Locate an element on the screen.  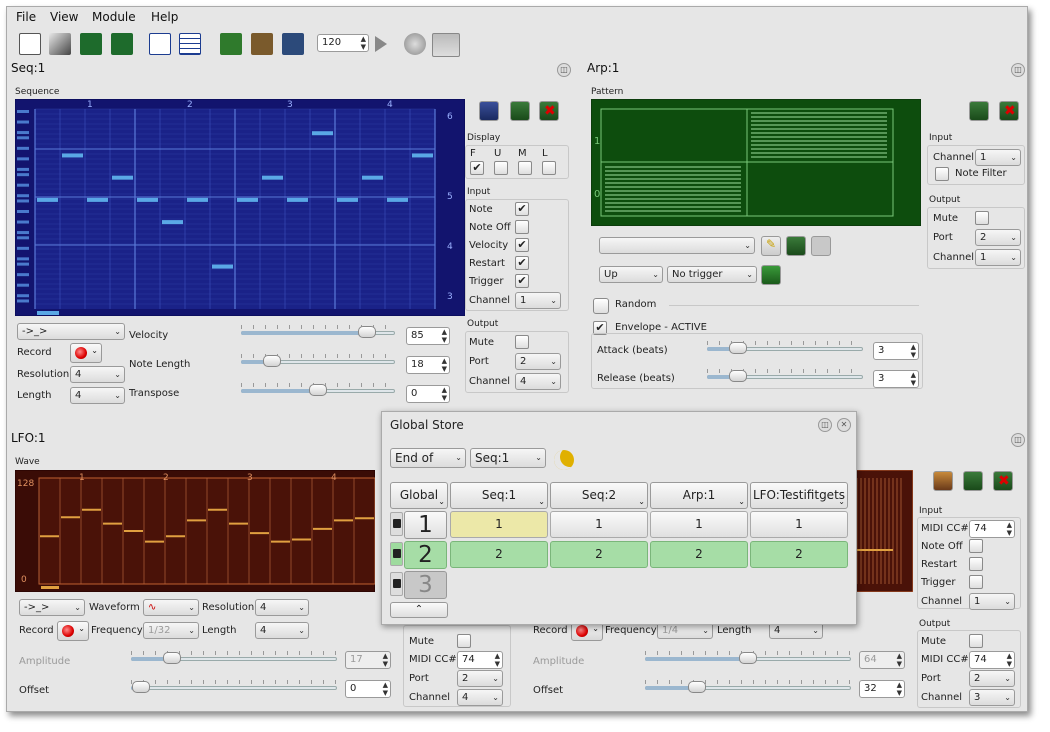
add-arp-icon is located at coordinates (231, 44).